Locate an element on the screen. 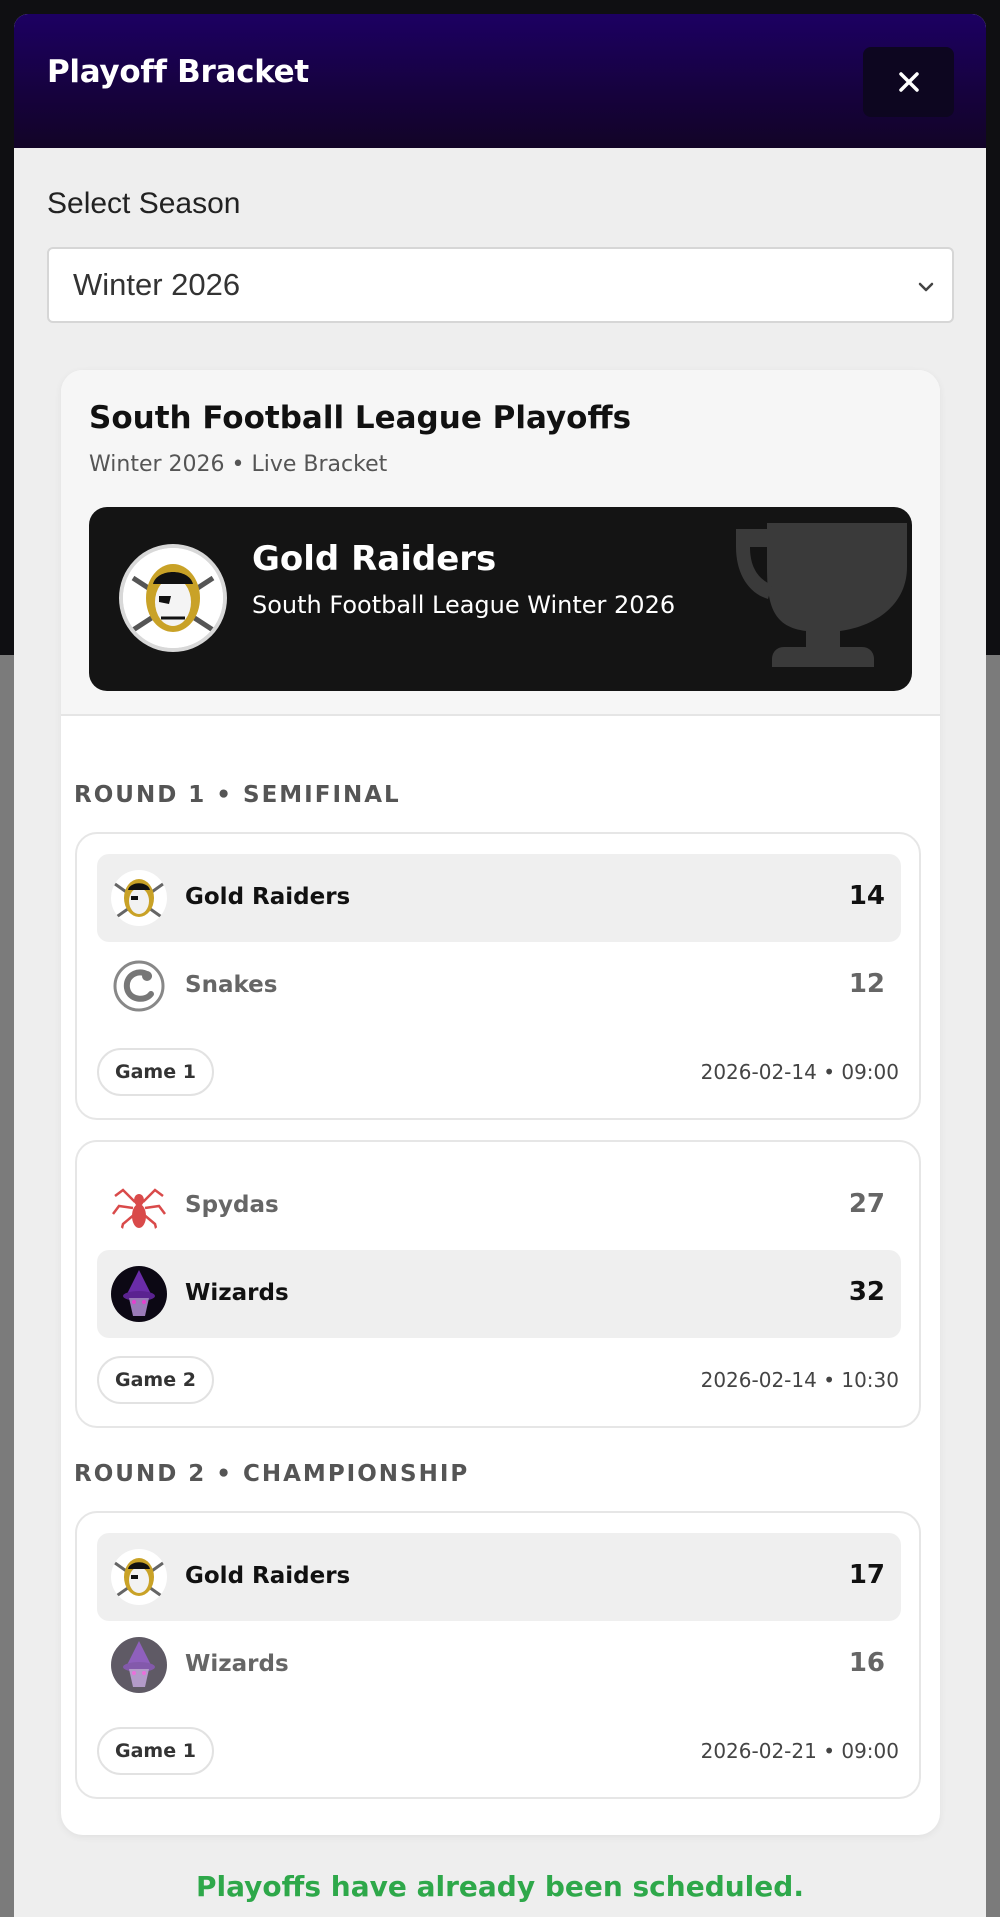  team-row-winner: Gold Raiders 17 is located at coordinates (499, 1577).